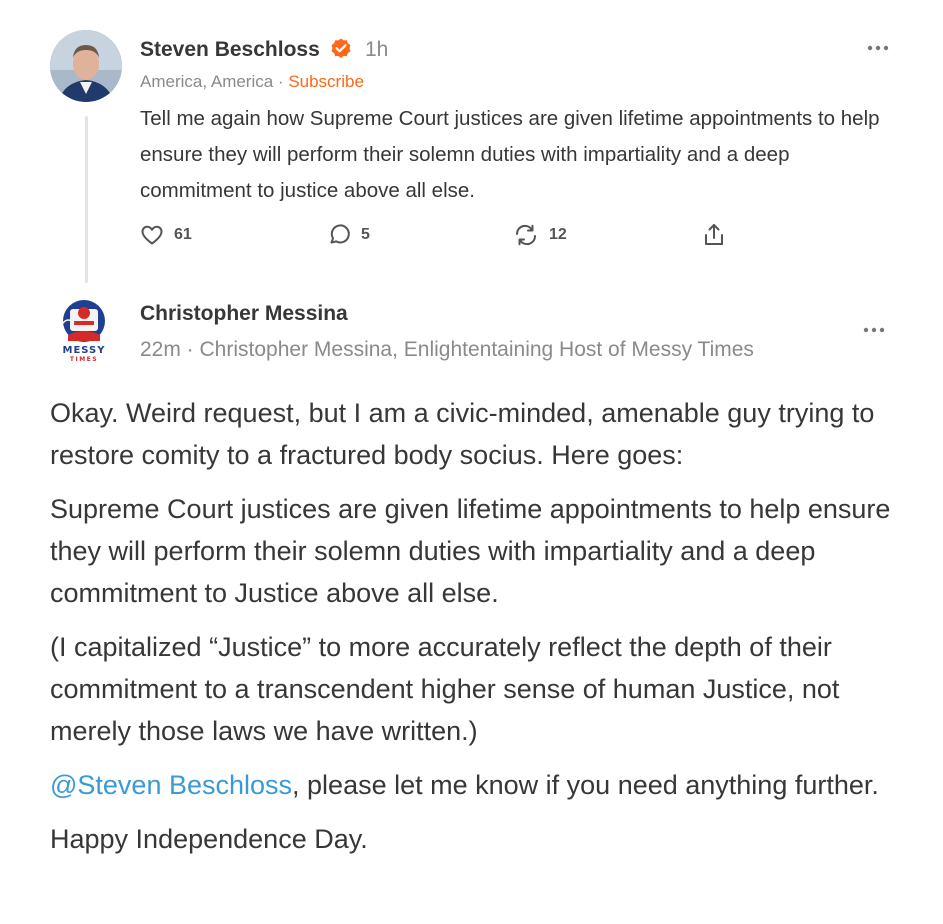 The image size is (943, 924). Describe the element at coordinates (376, 50) in the screenshot. I see `timestamp: 1h` at that location.